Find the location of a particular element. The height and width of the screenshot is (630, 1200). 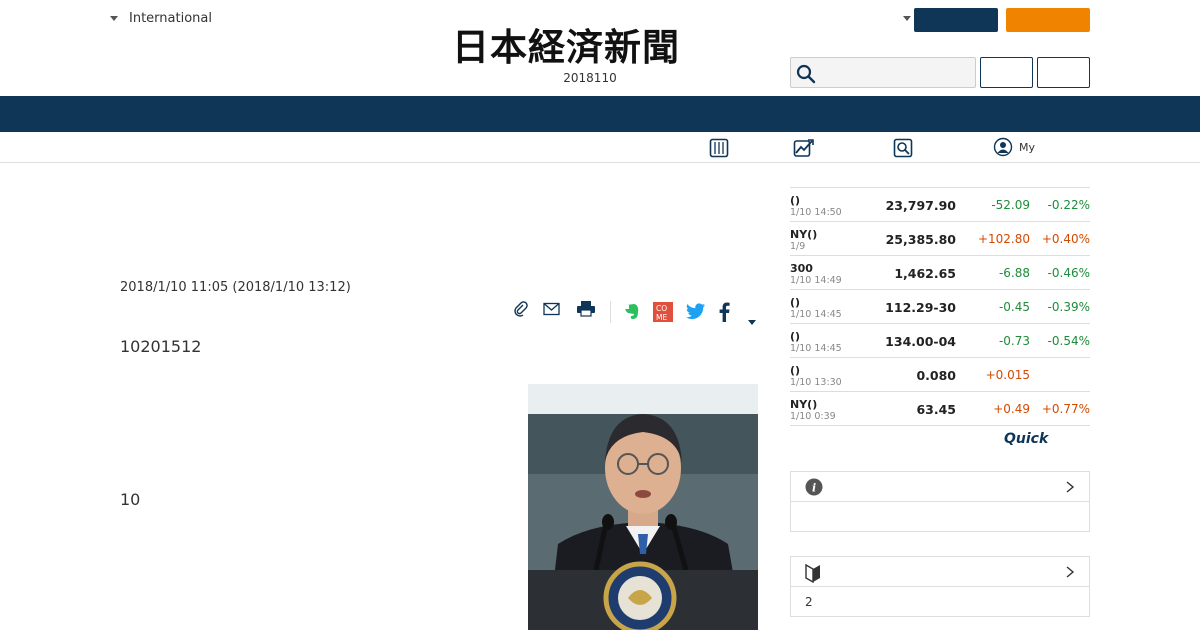

market-row: () 1/10 14:45 112.29-30 -0.45 -0.39% is located at coordinates (940, 307).